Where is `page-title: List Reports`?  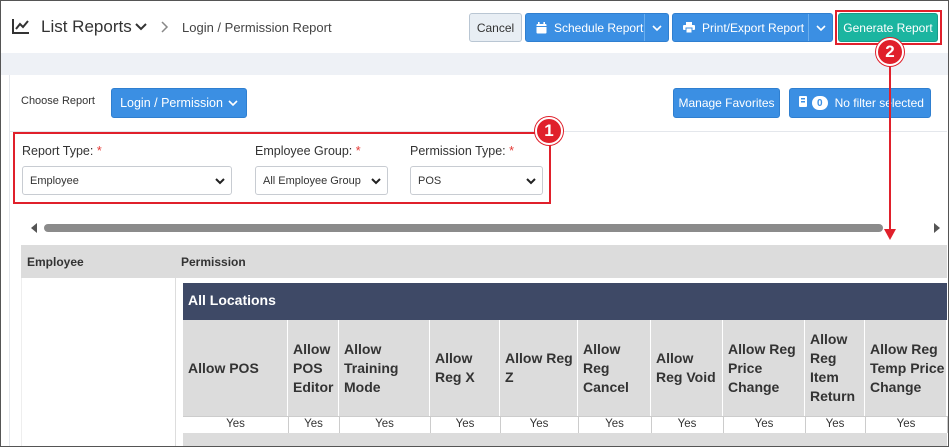 page-title: List Reports is located at coordinates (86, 27).